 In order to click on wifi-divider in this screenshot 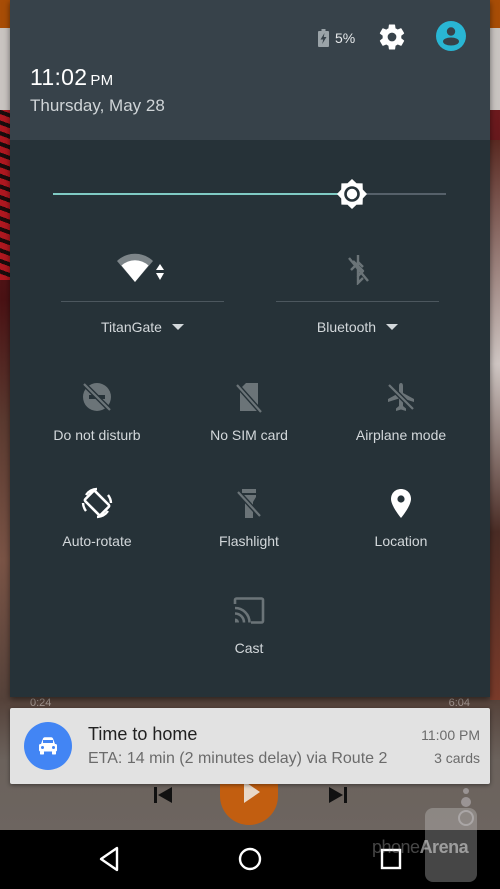, I will do `click(142, 301)`.